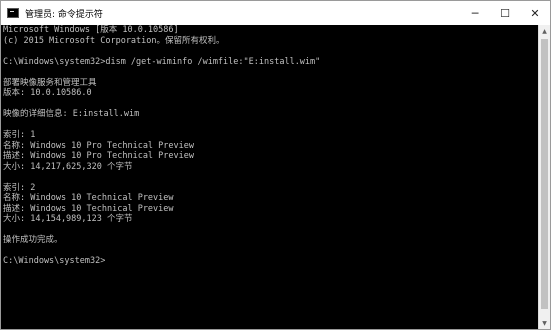 The image size is (551, 330). Describe the element at coordinates (50, 82) in the screenshot. I see `console-line: 部署映像服务和管理工具` at that location.